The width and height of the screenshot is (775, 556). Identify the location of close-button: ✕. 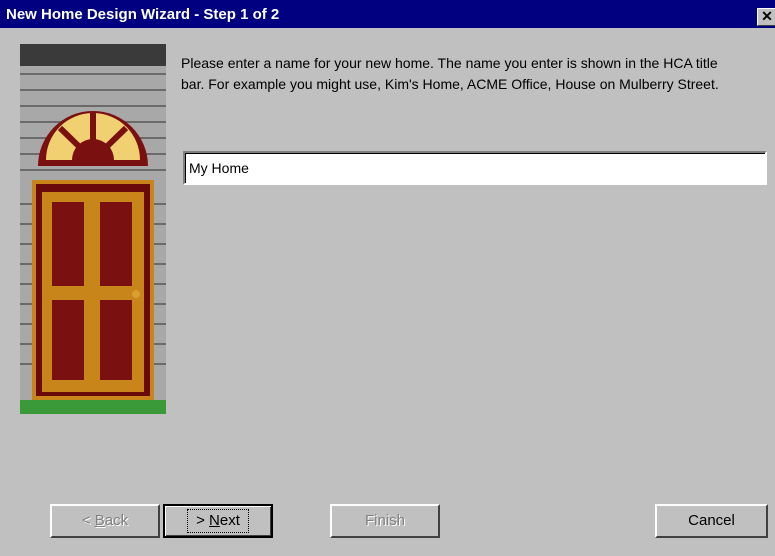
(766, 17).